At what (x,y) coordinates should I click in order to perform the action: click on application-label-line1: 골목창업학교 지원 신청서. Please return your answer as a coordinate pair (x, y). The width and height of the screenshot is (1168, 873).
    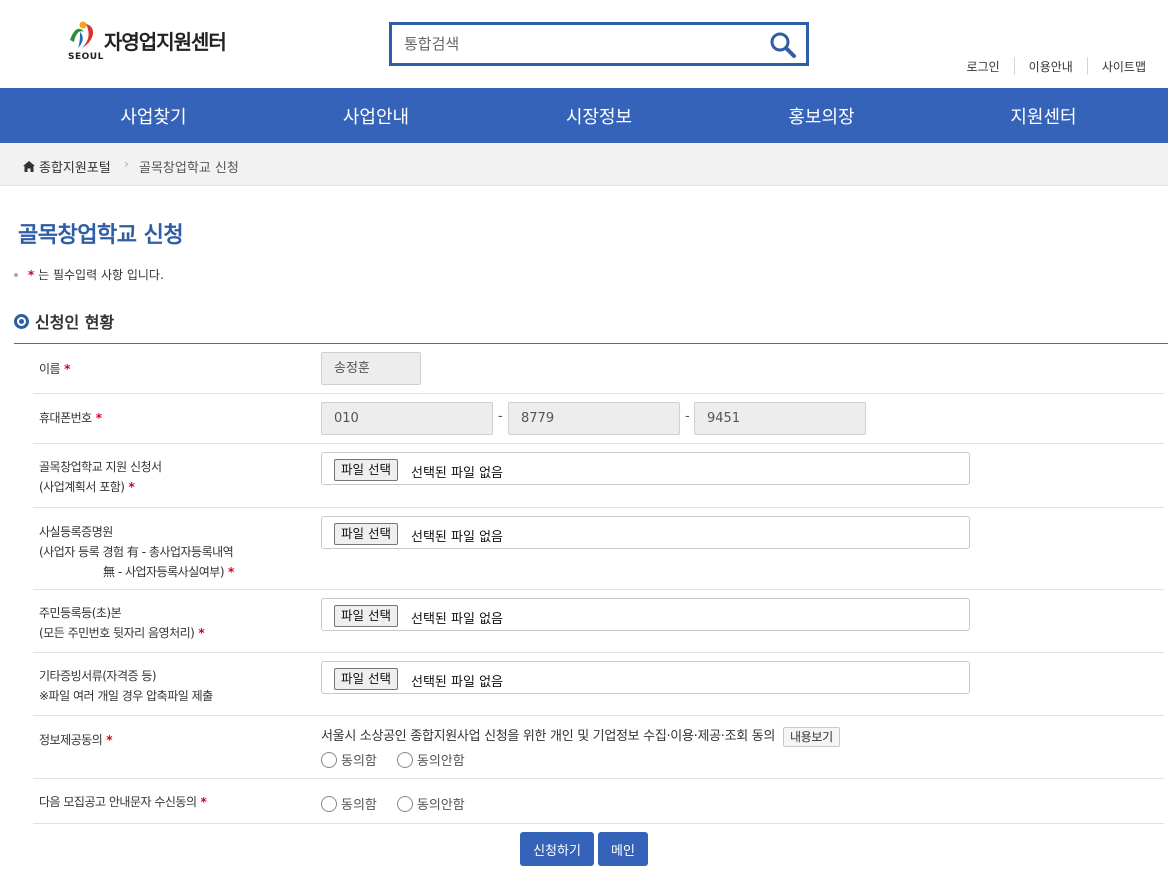
    Looking at the image, I should click on (100, 467).